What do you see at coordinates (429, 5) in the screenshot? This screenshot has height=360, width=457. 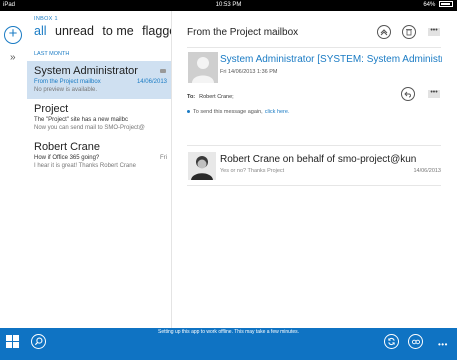 I see `battery-level: 64%` at bounding box center [429, 5].